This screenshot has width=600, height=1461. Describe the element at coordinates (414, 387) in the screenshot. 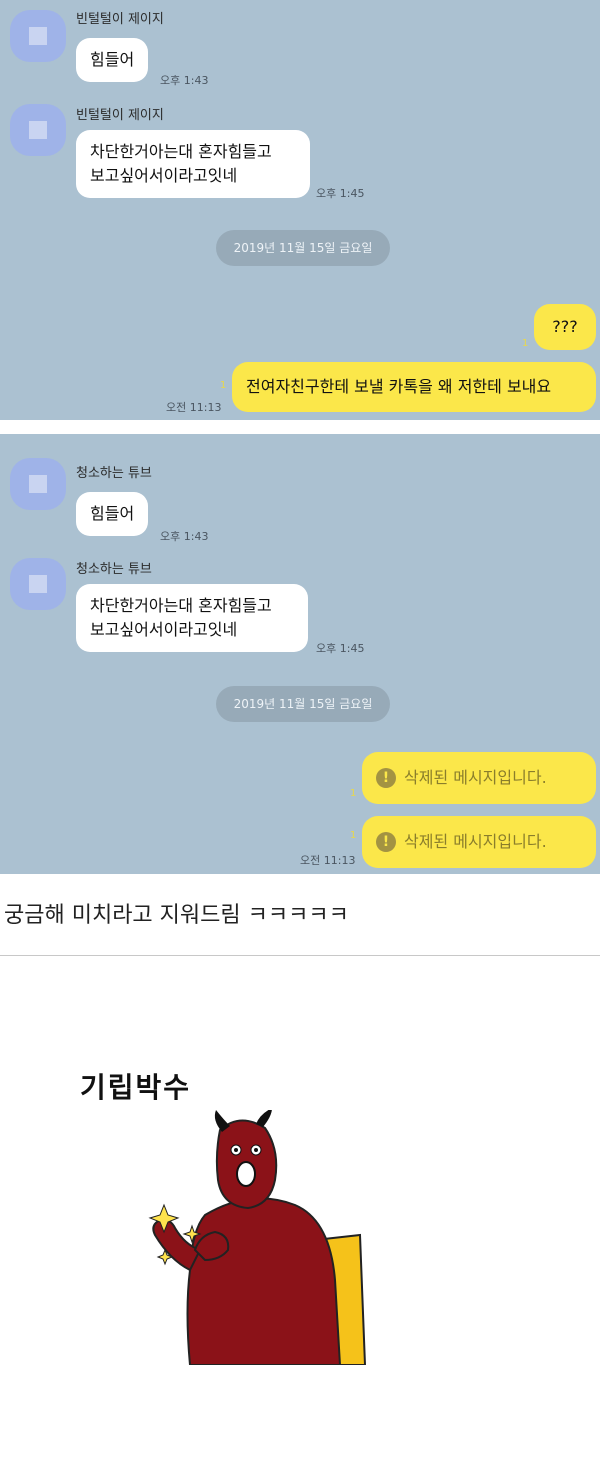

I see `sent-message: 전여자친구한테 보낼 카톡을 왜 저한테 보내요` at that location.